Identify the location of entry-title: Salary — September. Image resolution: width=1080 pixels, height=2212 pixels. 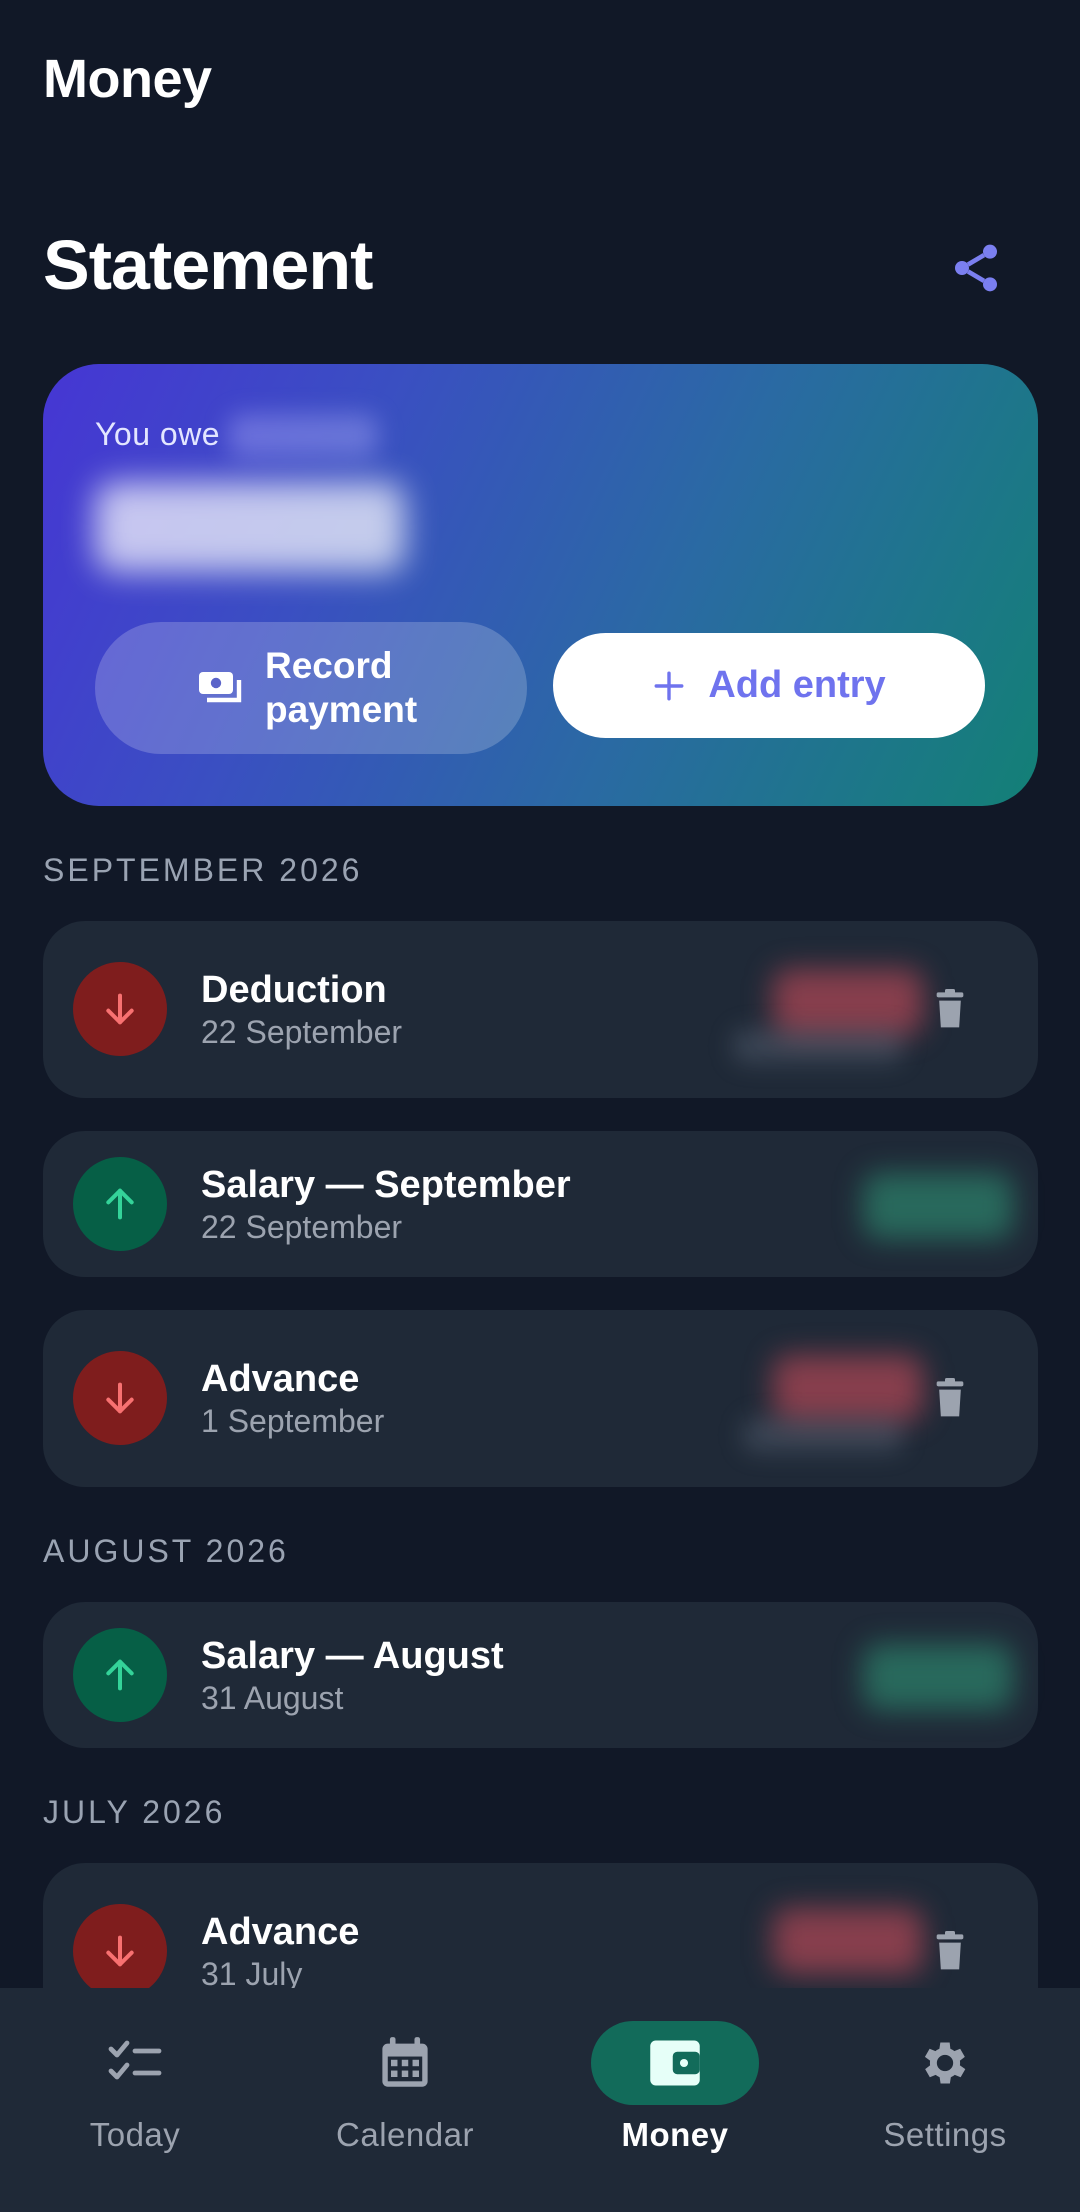
(386, 1185).